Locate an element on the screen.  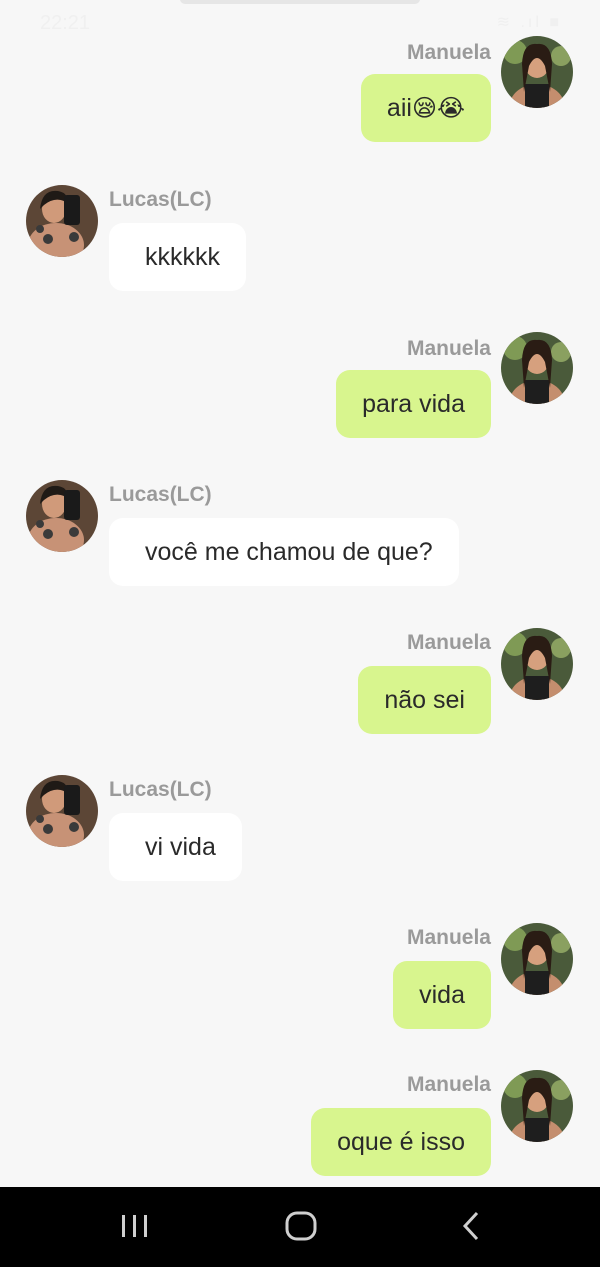
message-bubble-received: vi vida is located at coordinates (175, 847).